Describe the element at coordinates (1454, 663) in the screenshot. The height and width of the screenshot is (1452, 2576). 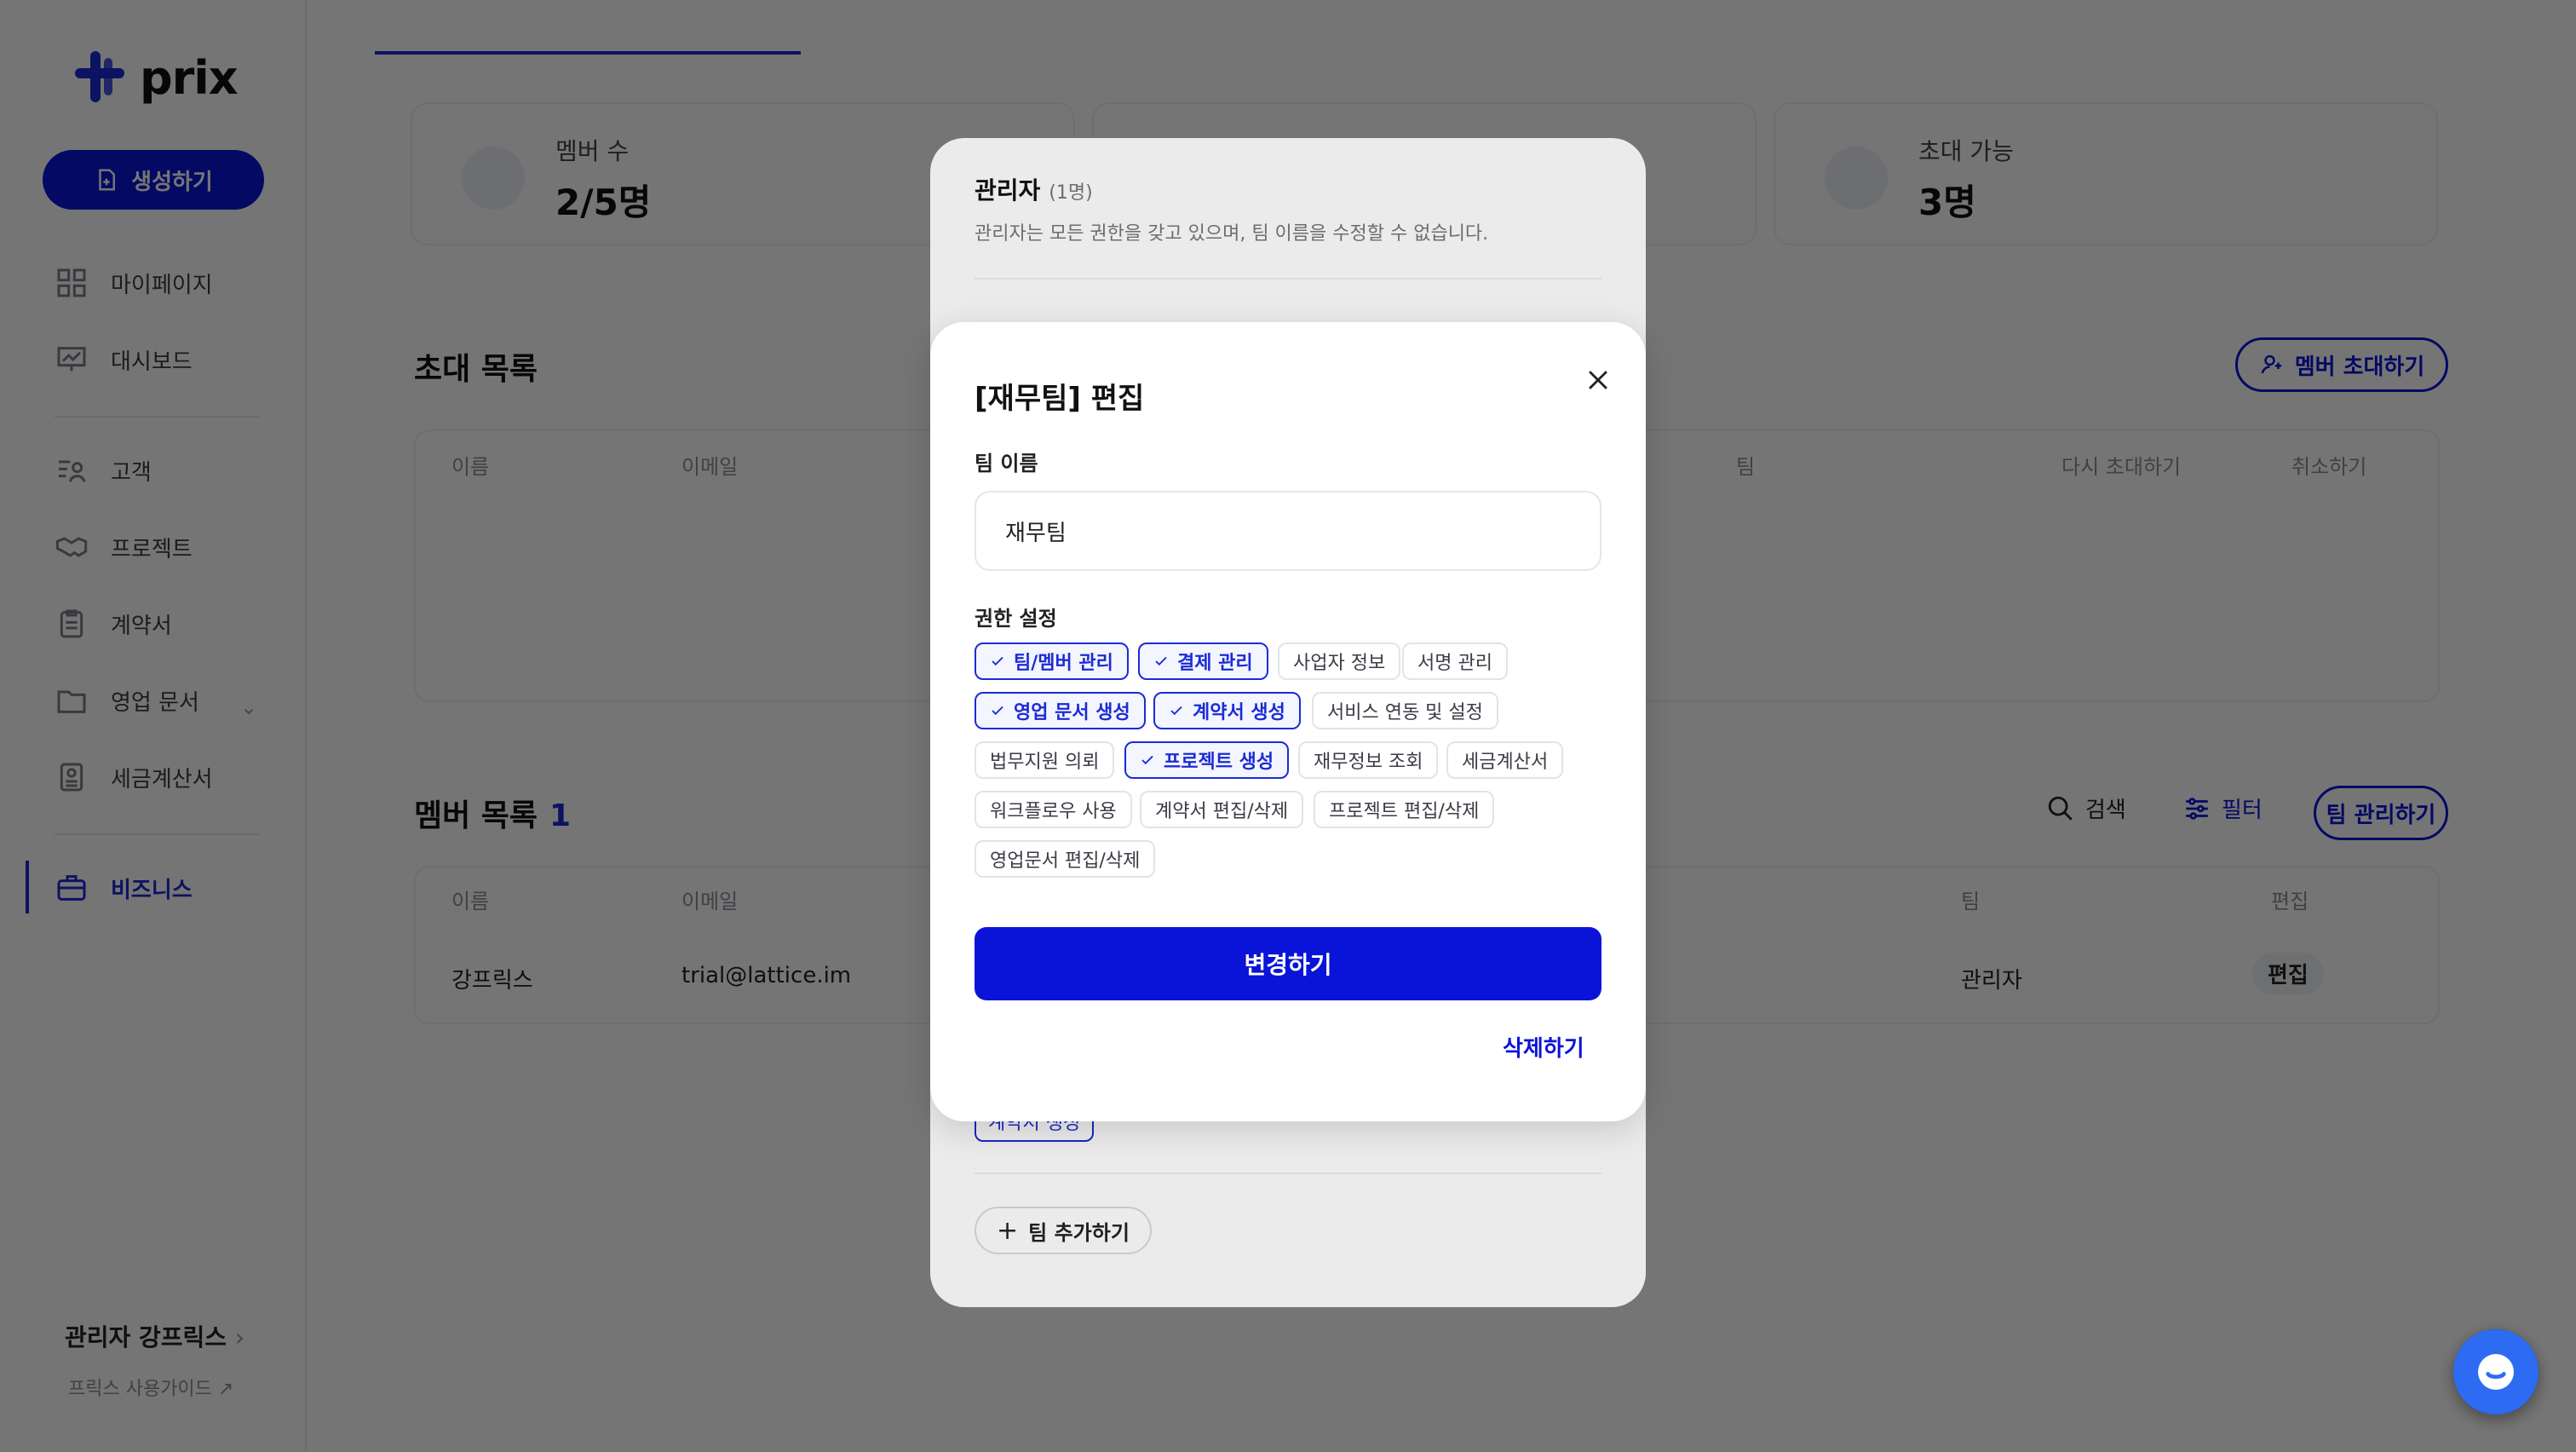
I see `chip-label: 서명 관리` at that location.